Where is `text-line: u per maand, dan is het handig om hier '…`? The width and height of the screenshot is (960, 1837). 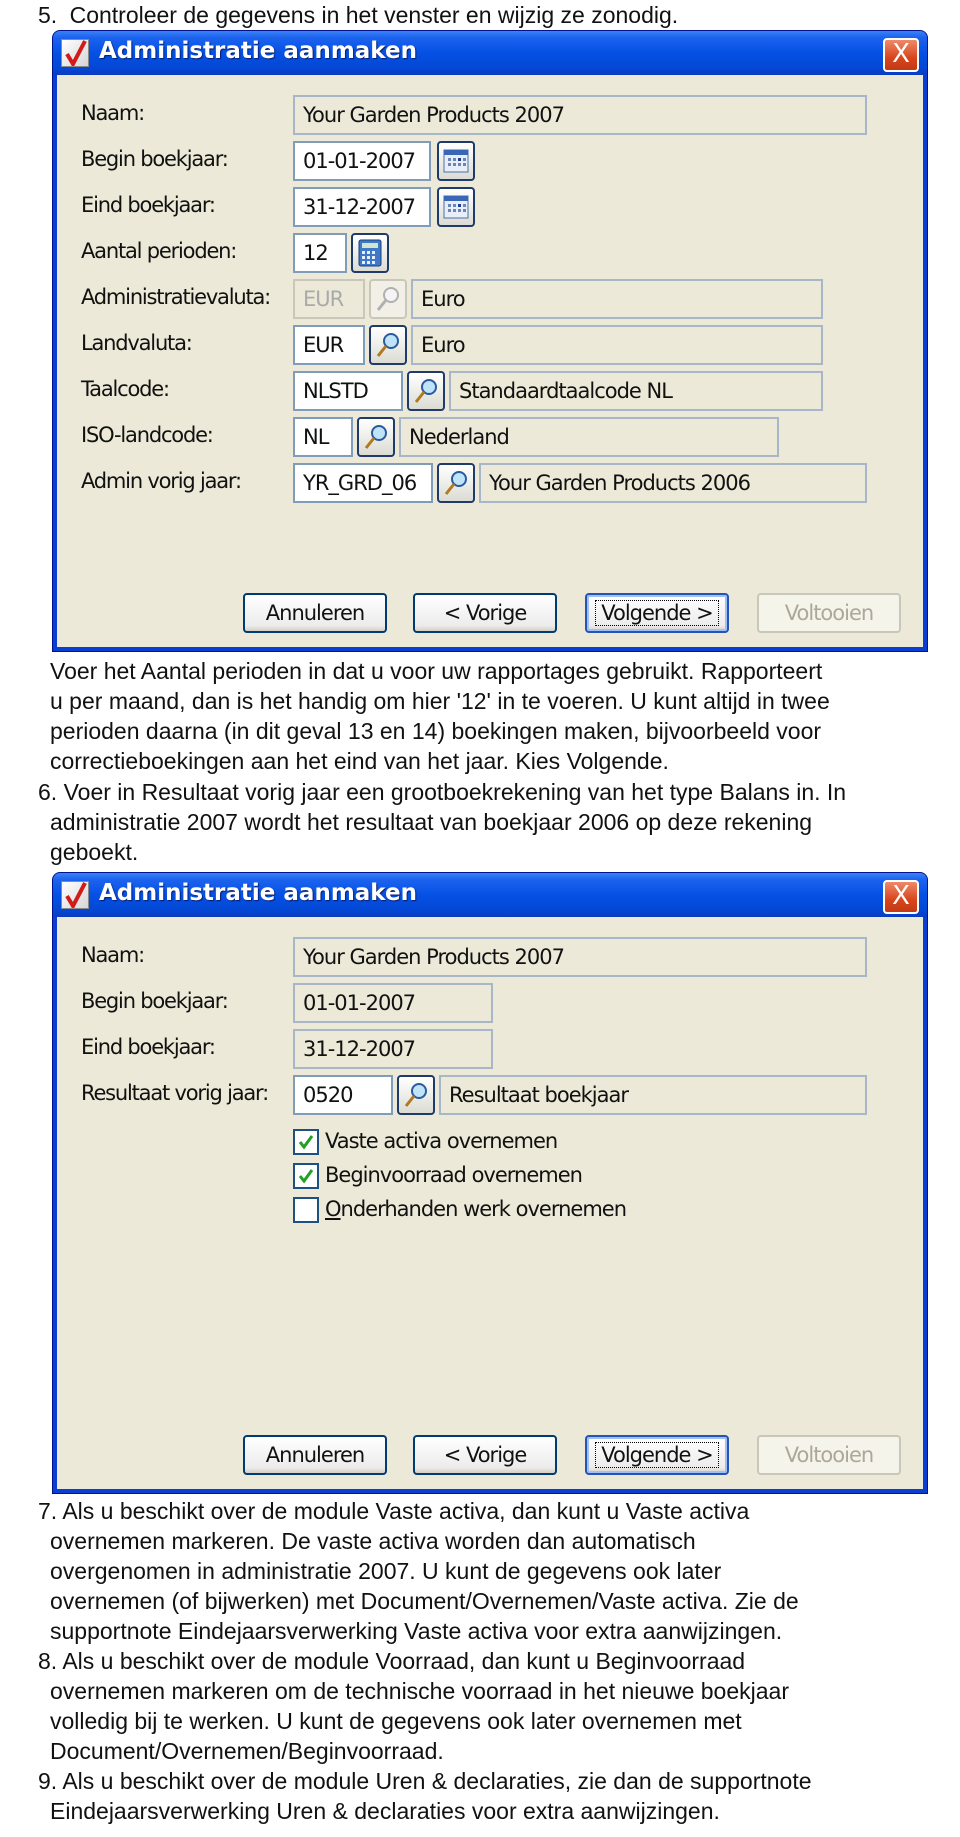
text-line: u per maand, dan is het handig om hier '… is located at coordinates (440, 701).